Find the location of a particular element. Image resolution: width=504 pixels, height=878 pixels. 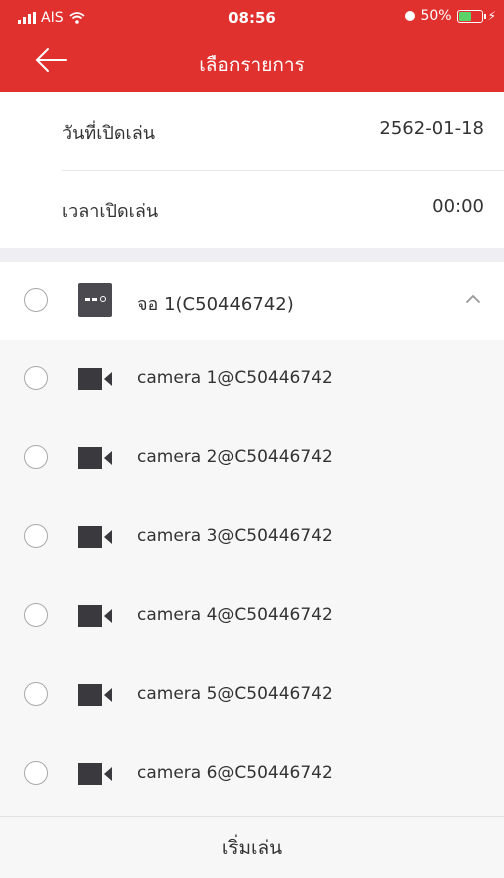

playback-date-value: 2562-01-18 is located at coordinates (431, 128).